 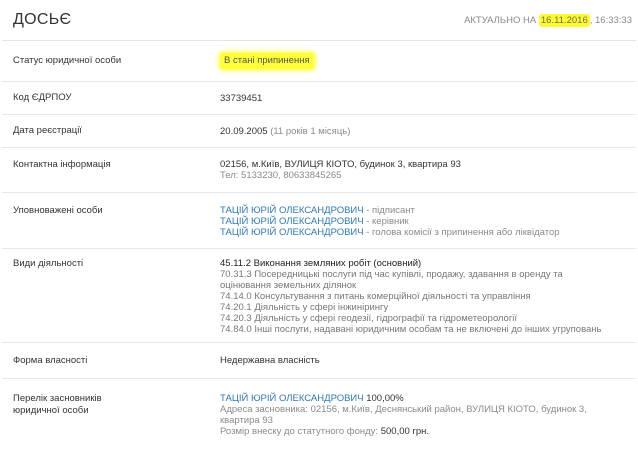 I want to click on founder-capital-label: Розмір внеску до статутного фонду:, so click(x=300, y=431).